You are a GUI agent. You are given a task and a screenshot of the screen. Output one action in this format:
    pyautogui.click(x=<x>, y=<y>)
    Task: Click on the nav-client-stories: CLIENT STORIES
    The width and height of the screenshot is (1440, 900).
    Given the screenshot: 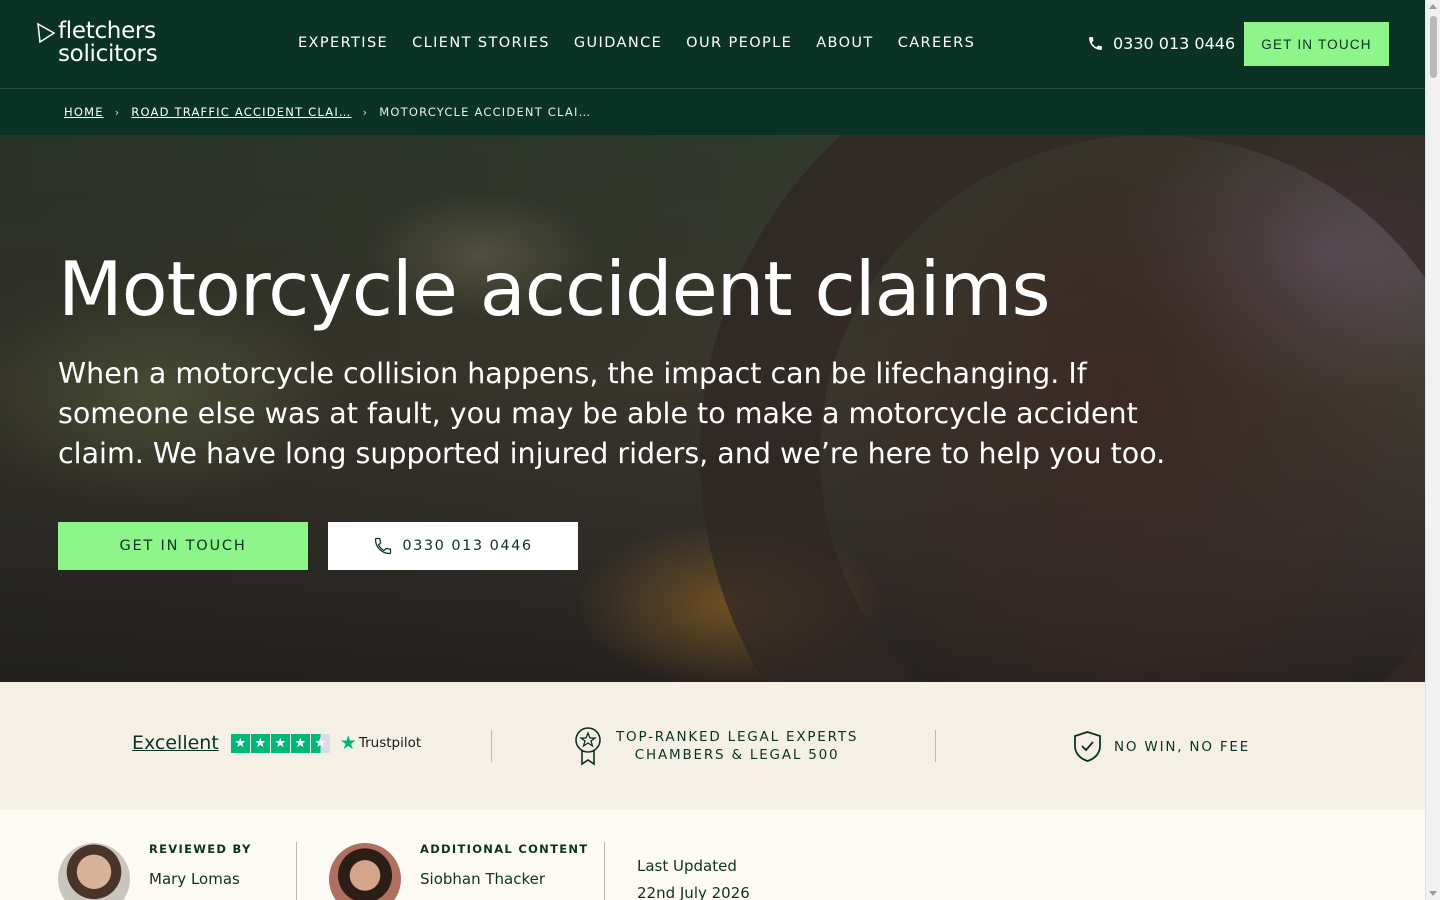 What is the action you would take?
    pyautogui.click(x=481, y=43)
    